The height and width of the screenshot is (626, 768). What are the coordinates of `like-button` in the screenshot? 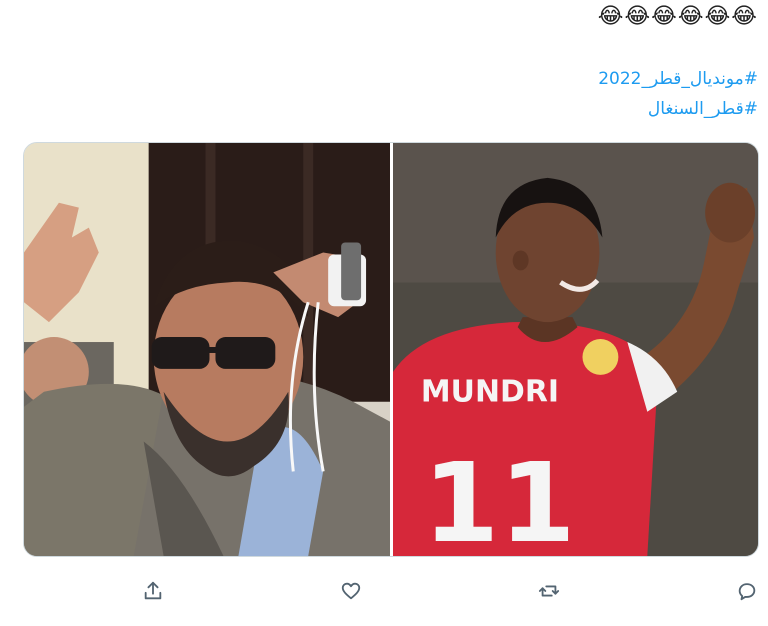 It's located at (351, 591).